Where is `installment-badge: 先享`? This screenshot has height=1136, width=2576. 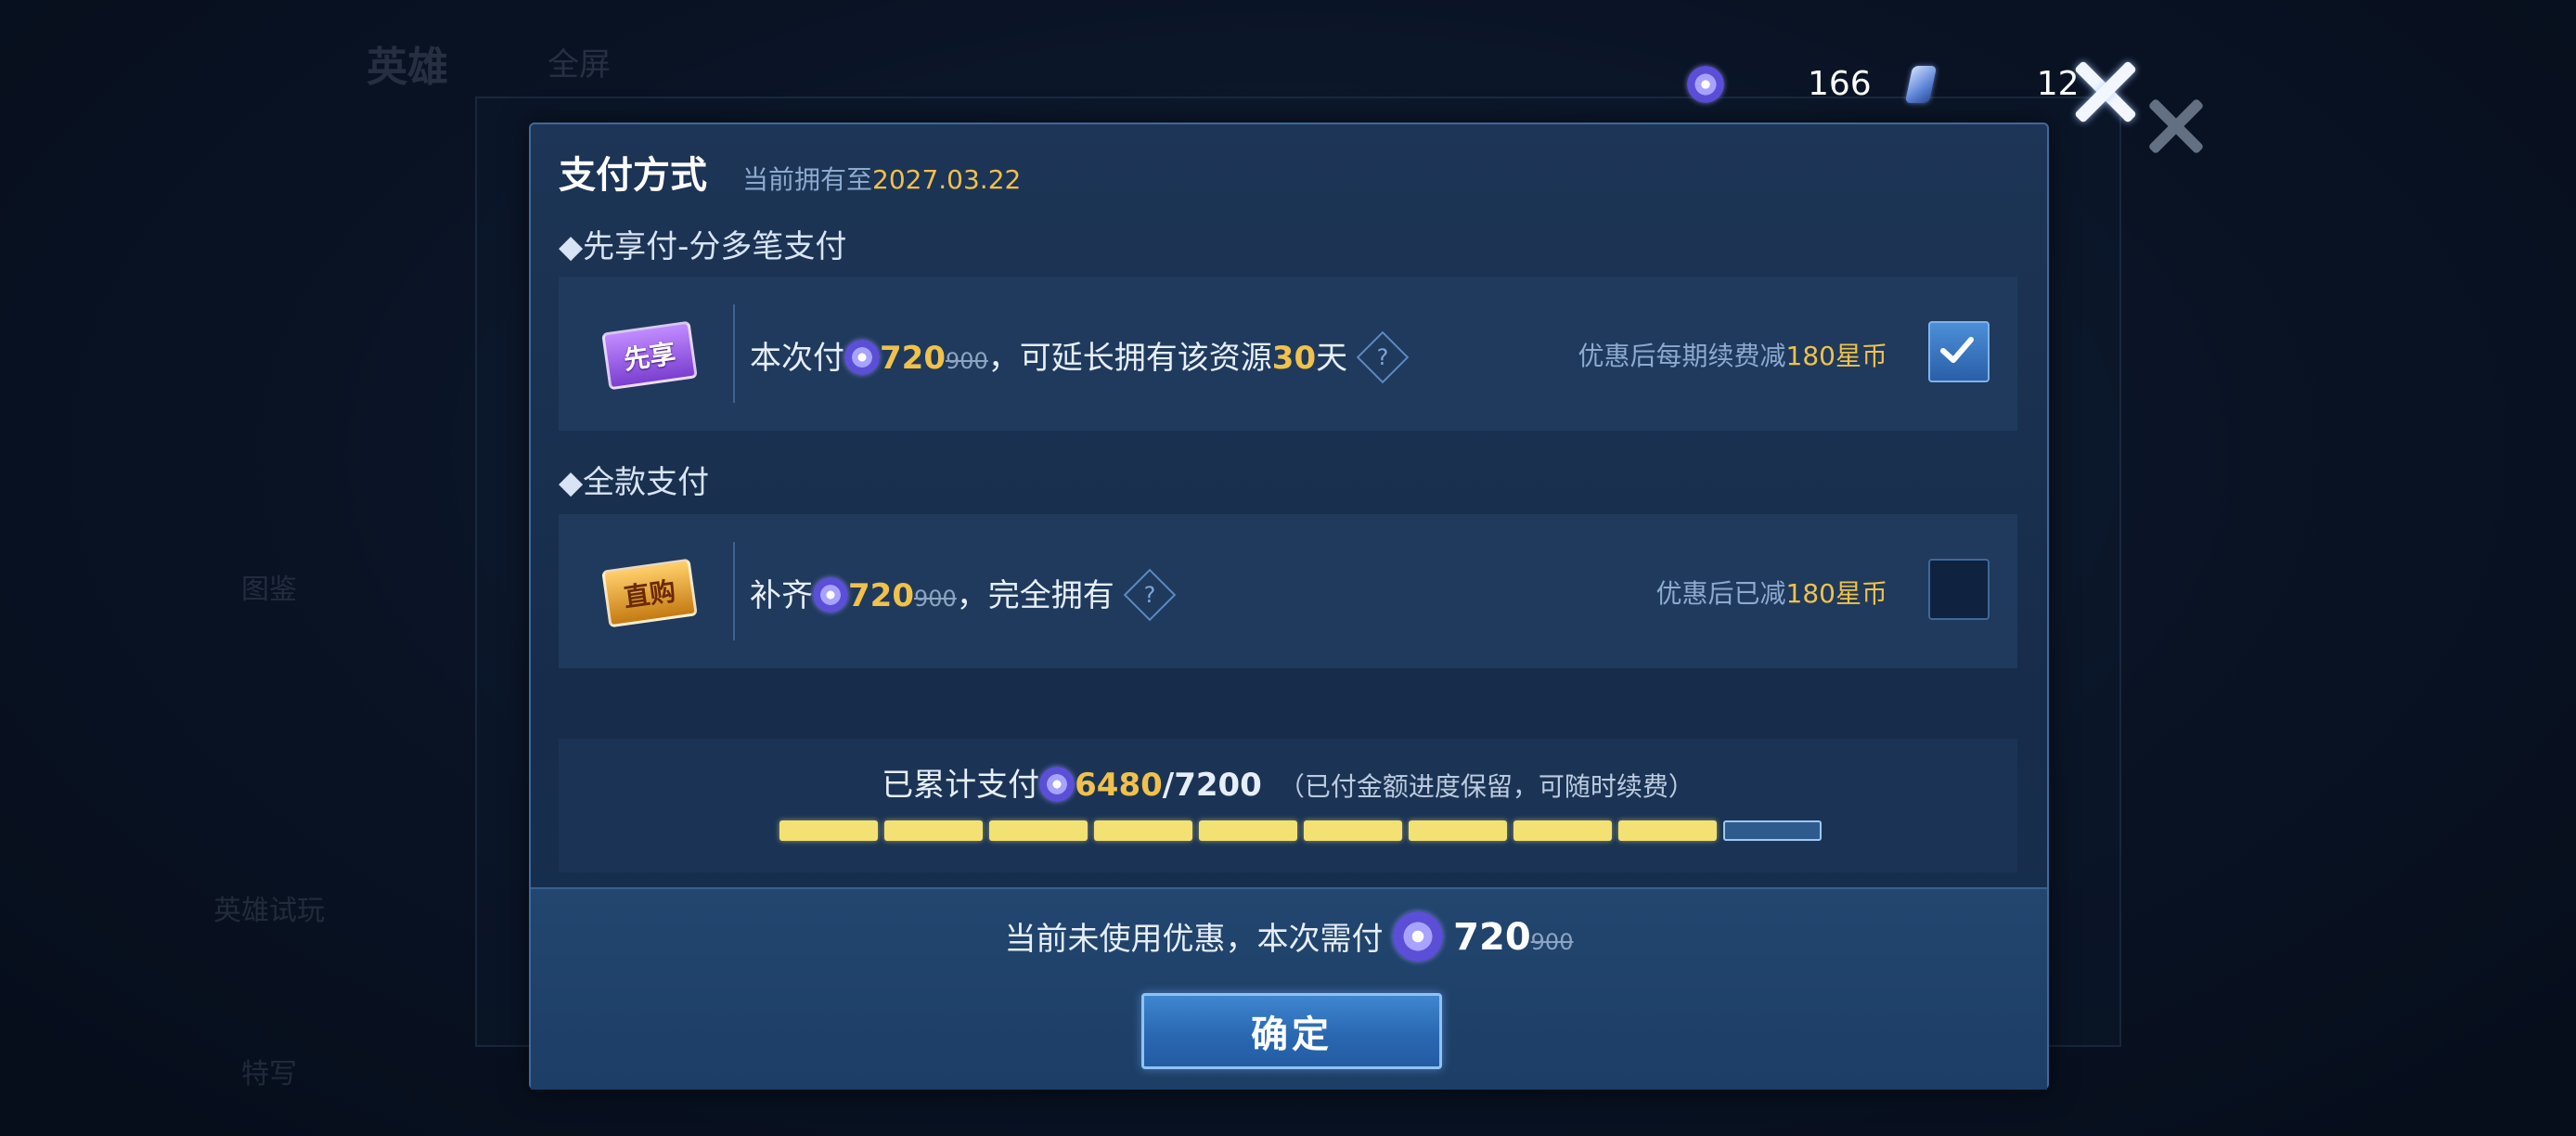
installment-badge: 先享 is located at coordinates (649, 355).